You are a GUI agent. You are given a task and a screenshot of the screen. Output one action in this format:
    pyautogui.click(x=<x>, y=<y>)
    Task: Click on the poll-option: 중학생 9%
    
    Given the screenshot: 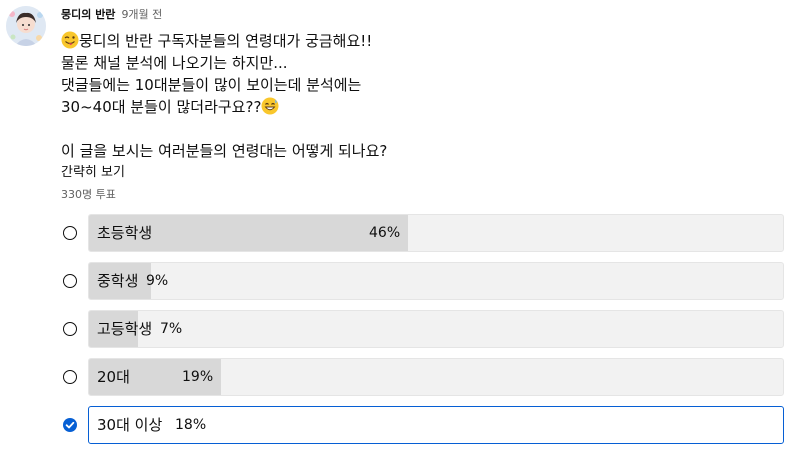 What is the action you would take?
    pyautogui.click(x=422, y=286)
    